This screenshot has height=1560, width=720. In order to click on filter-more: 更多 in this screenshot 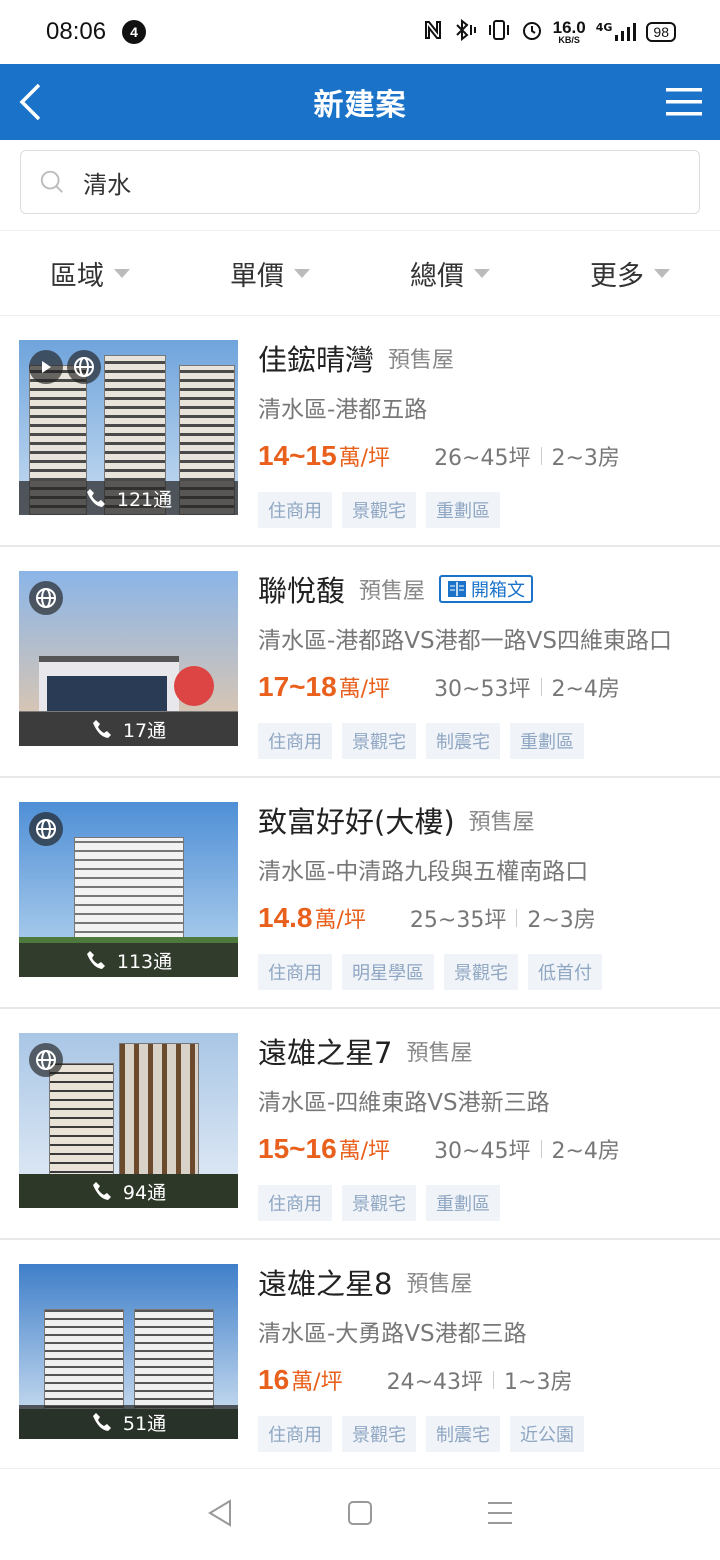, I will do `click(630, 273)`.